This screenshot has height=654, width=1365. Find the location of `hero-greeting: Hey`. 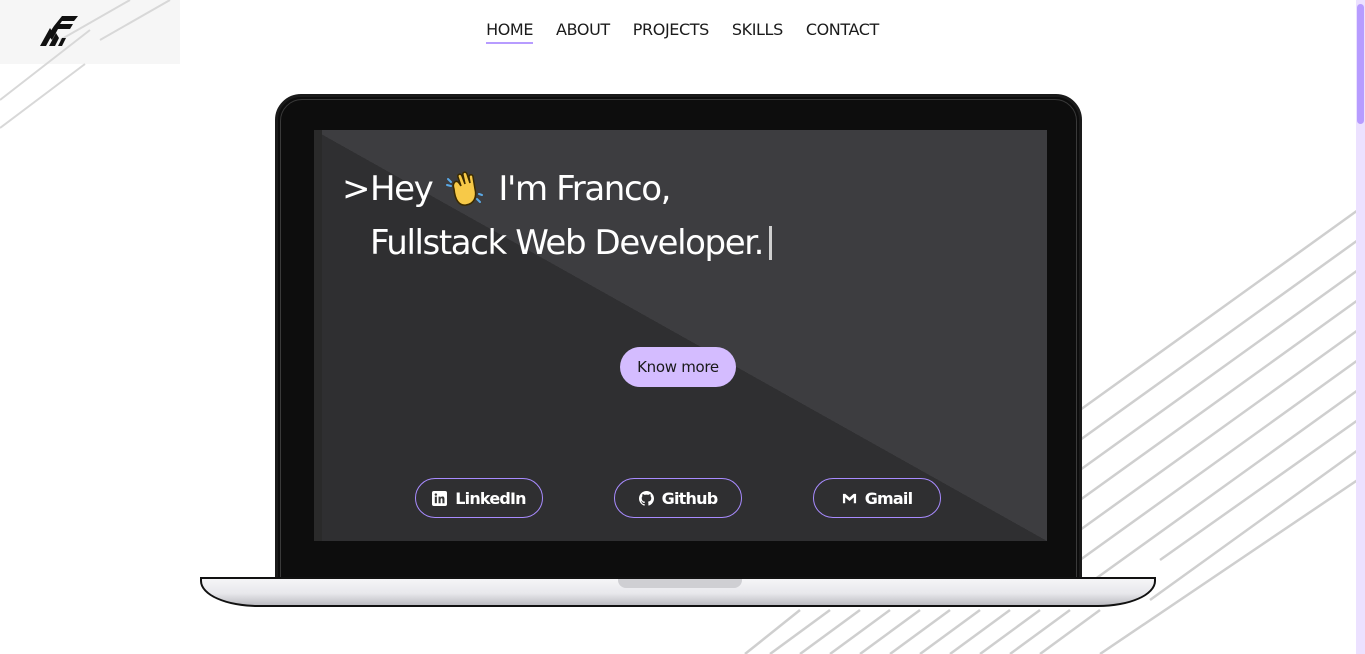

hero-greeting: Hey is located at coordinates (402, 189).